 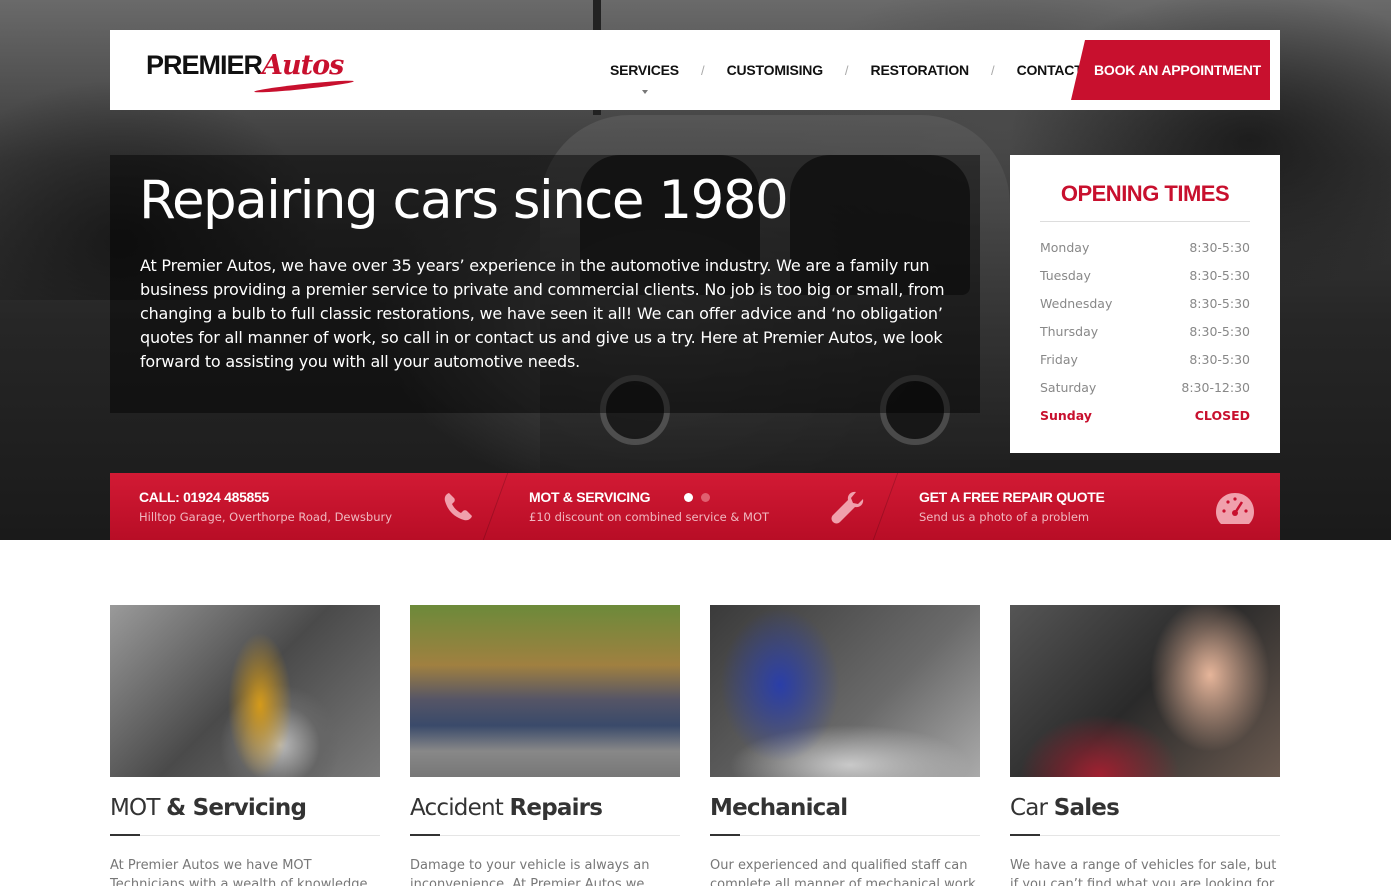 What do you see at coordinates (590, 497) in the screenshot?
I see `mot-title: MOT & SERVICING` at bounding box center [590, 497].